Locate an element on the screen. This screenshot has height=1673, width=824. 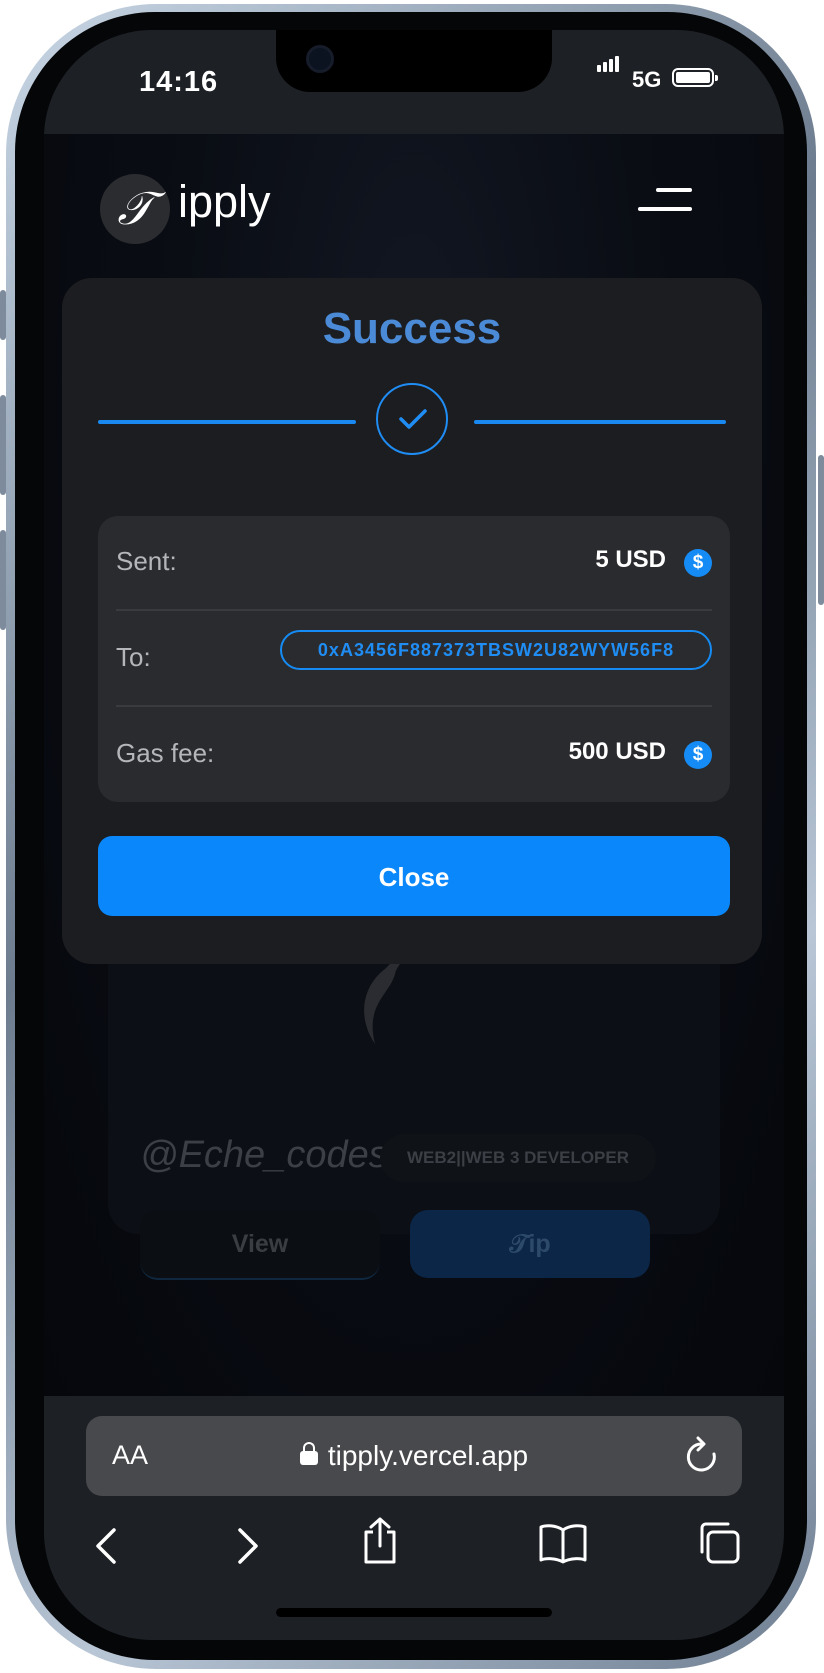
network-type: 5G is located at coordinates (647, 79).